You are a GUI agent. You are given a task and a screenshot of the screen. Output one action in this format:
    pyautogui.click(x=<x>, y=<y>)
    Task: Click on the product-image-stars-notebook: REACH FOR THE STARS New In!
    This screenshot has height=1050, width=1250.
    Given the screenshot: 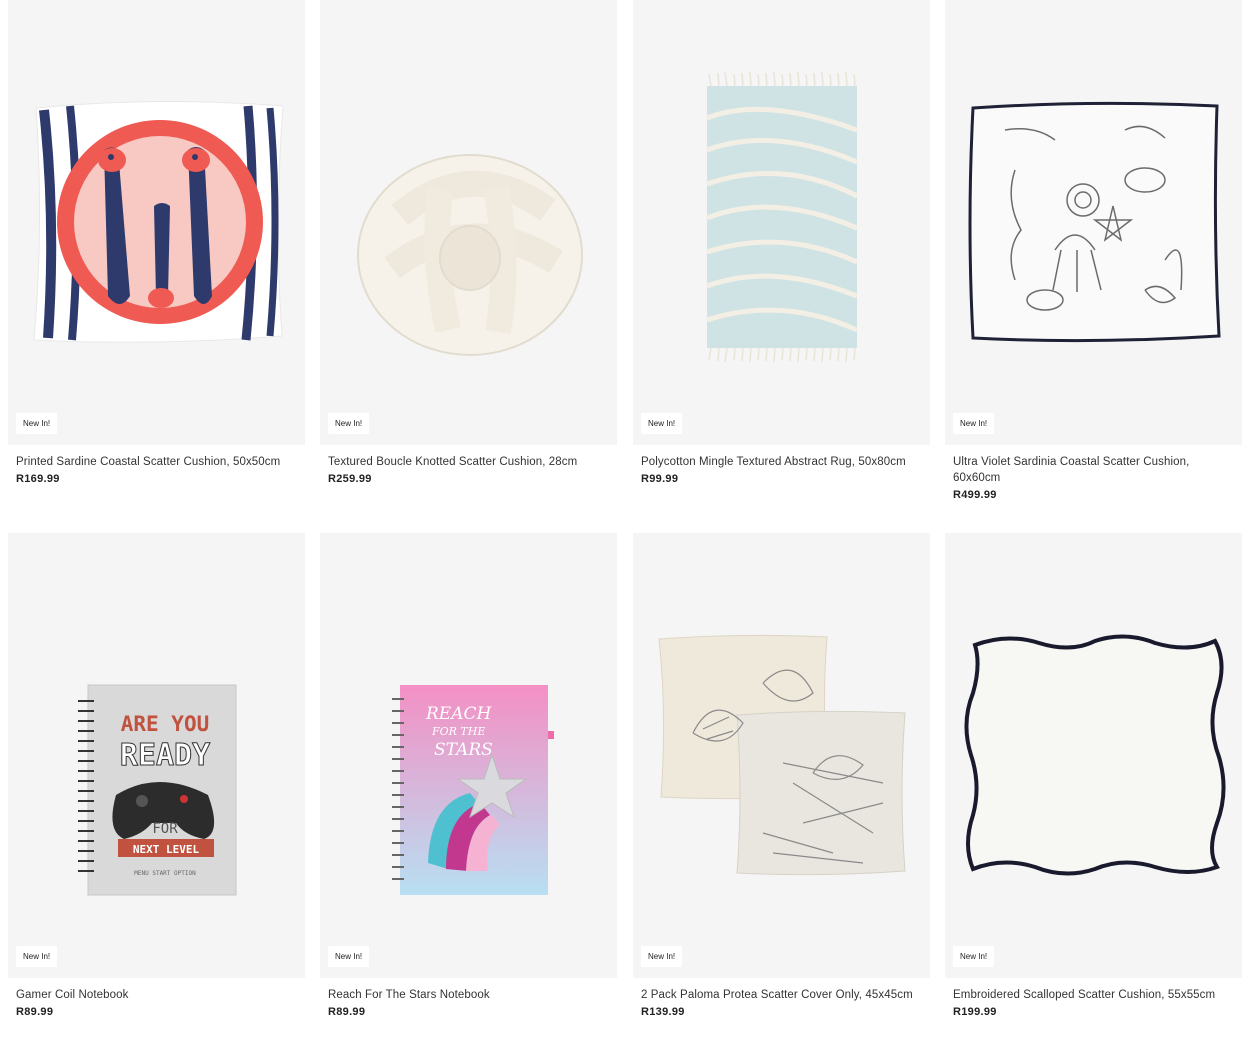 What is the action you would take?
    pyautogui.click(x=468, y=755)
    